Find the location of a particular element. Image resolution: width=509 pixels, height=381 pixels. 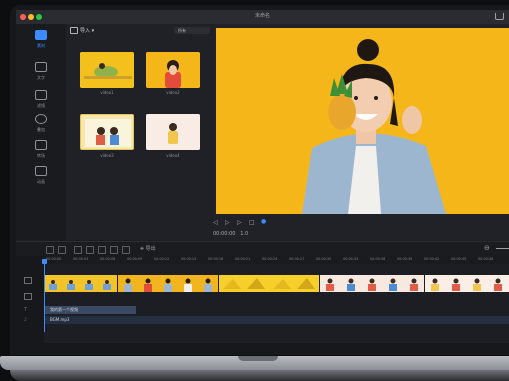

clip-frames-child is located at coordinates (467, 283).